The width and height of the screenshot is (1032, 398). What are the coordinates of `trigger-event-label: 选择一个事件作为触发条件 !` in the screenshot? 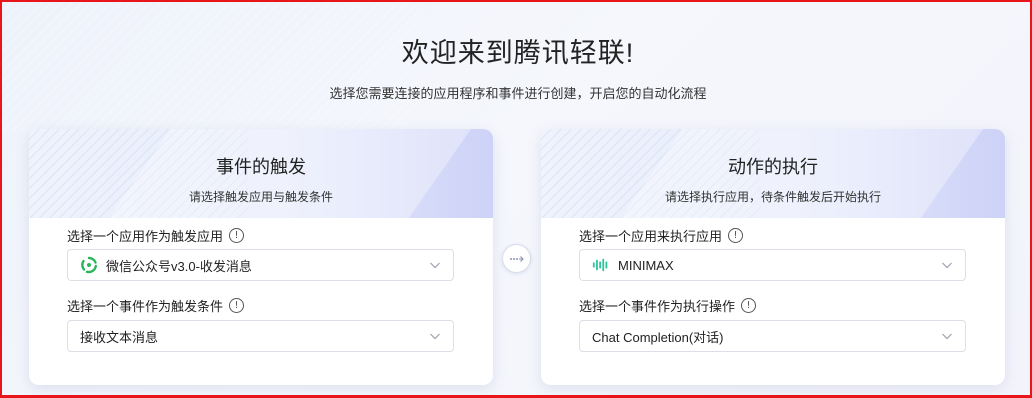 It's located at (156, 305).